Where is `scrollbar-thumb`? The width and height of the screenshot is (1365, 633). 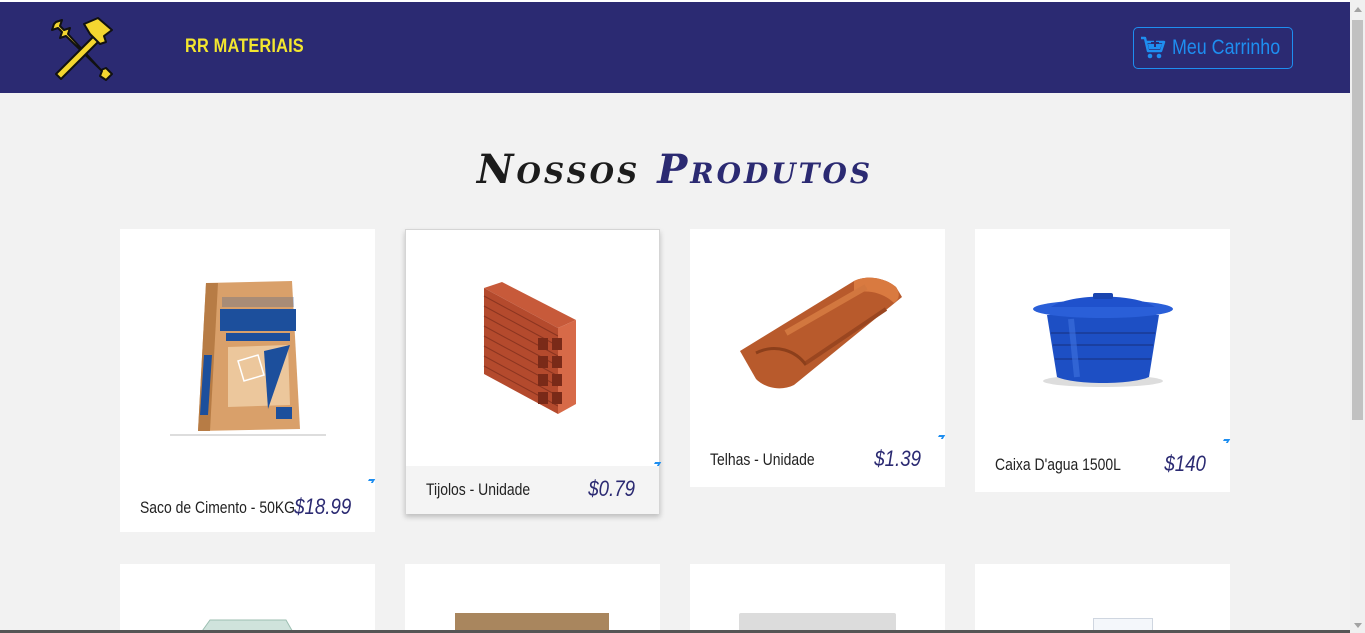 scrollbar-thumb is located at coordinates (1357, 220).